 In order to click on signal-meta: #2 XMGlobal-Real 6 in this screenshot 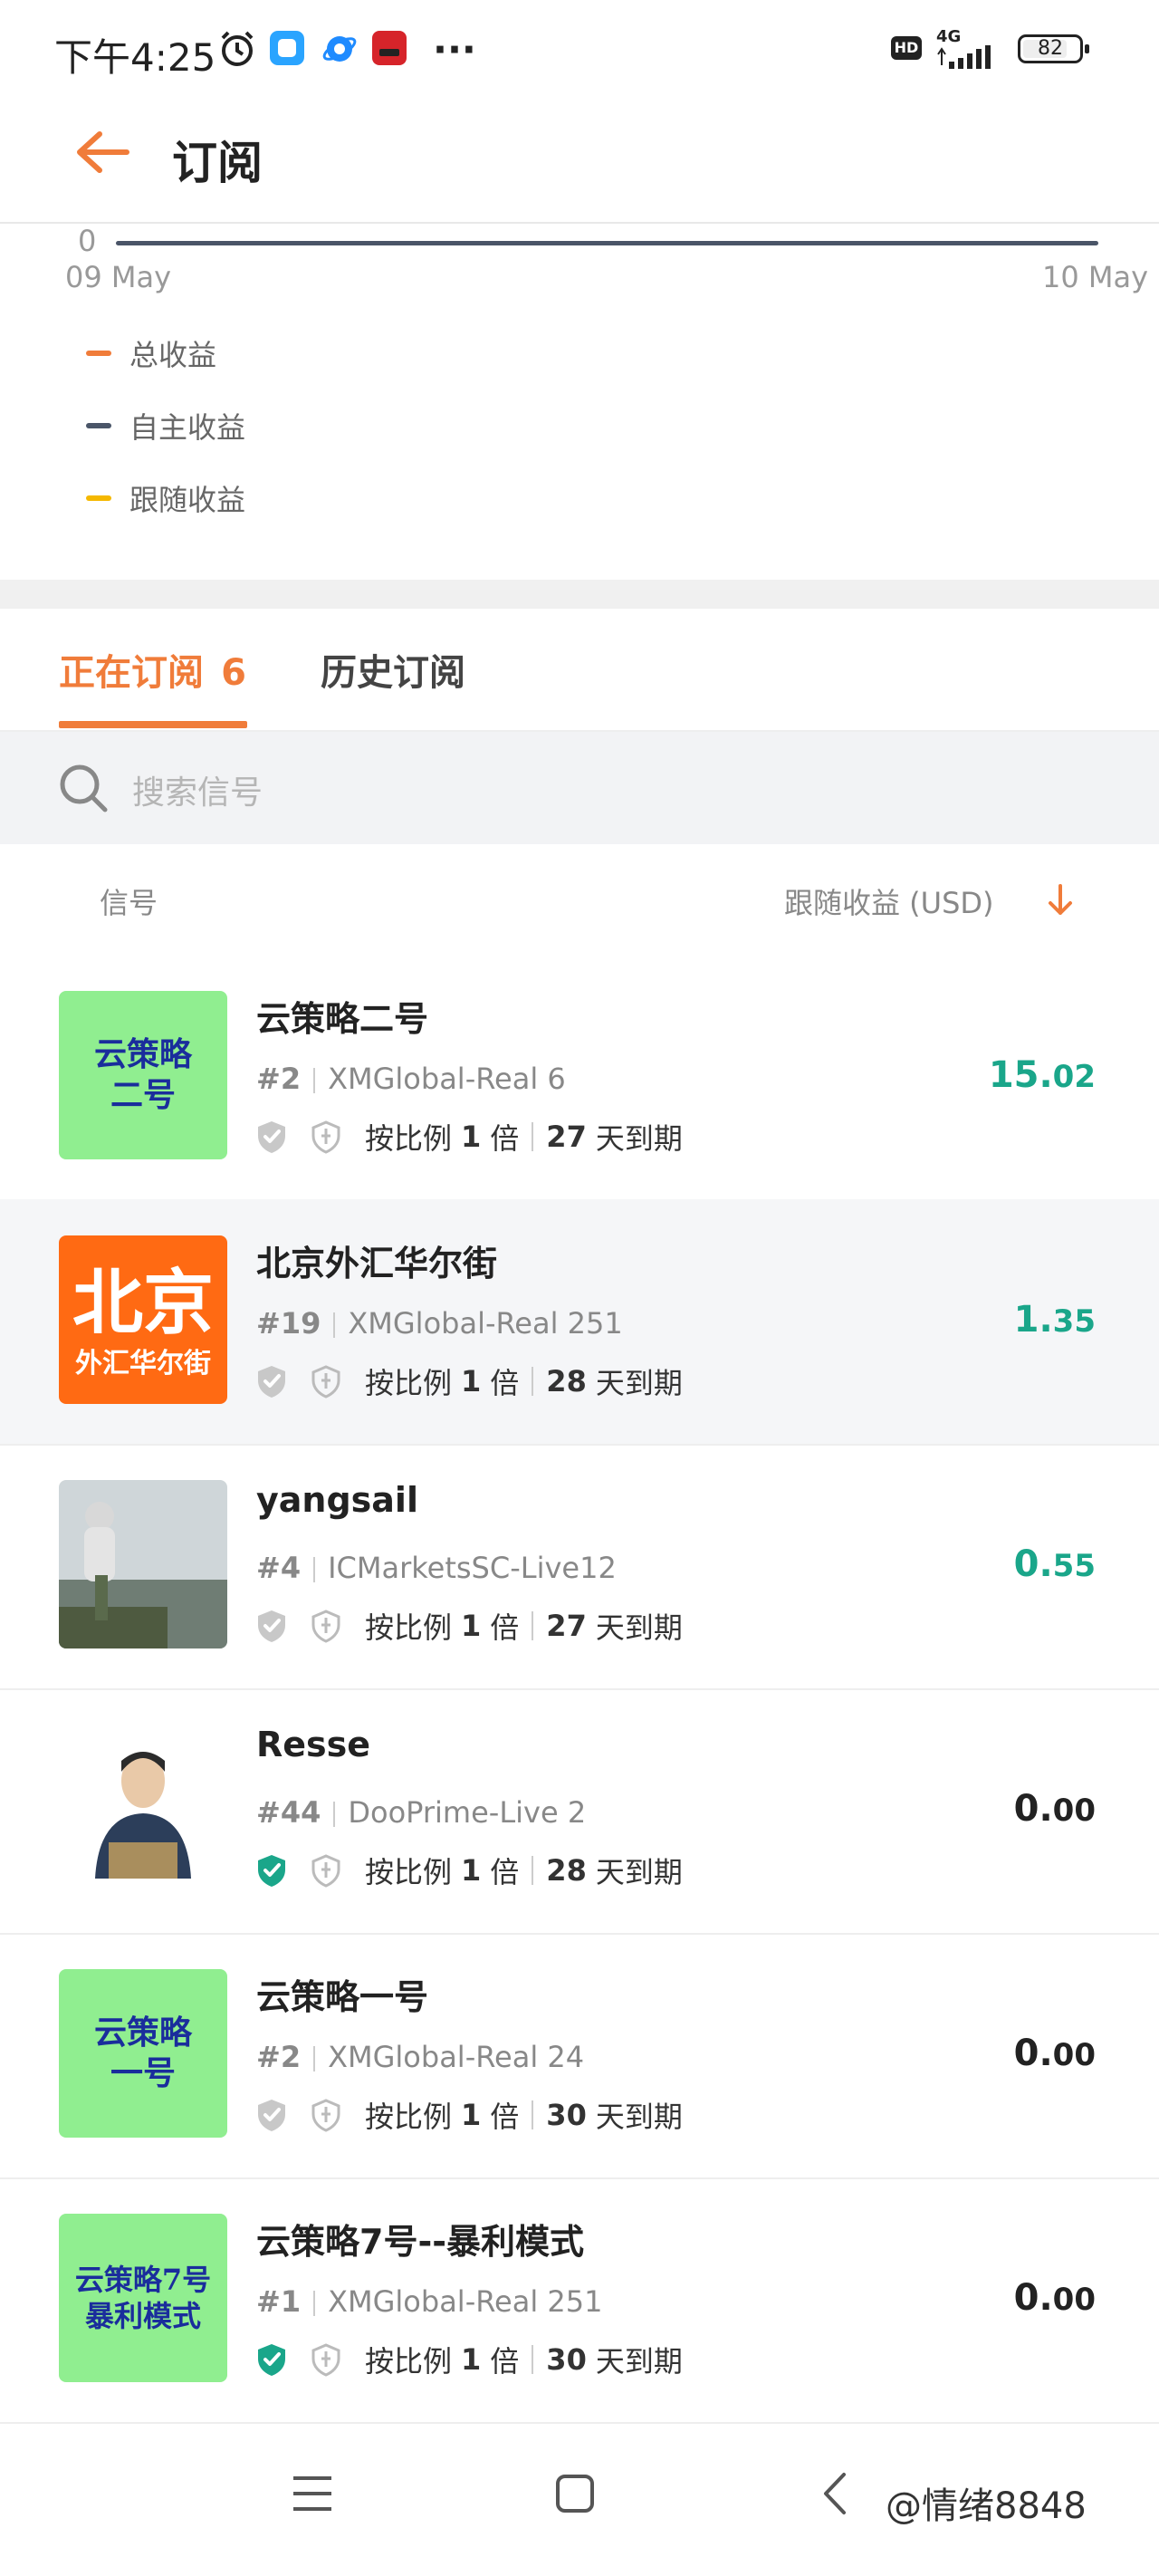, I will do `click(411, 1079)`.